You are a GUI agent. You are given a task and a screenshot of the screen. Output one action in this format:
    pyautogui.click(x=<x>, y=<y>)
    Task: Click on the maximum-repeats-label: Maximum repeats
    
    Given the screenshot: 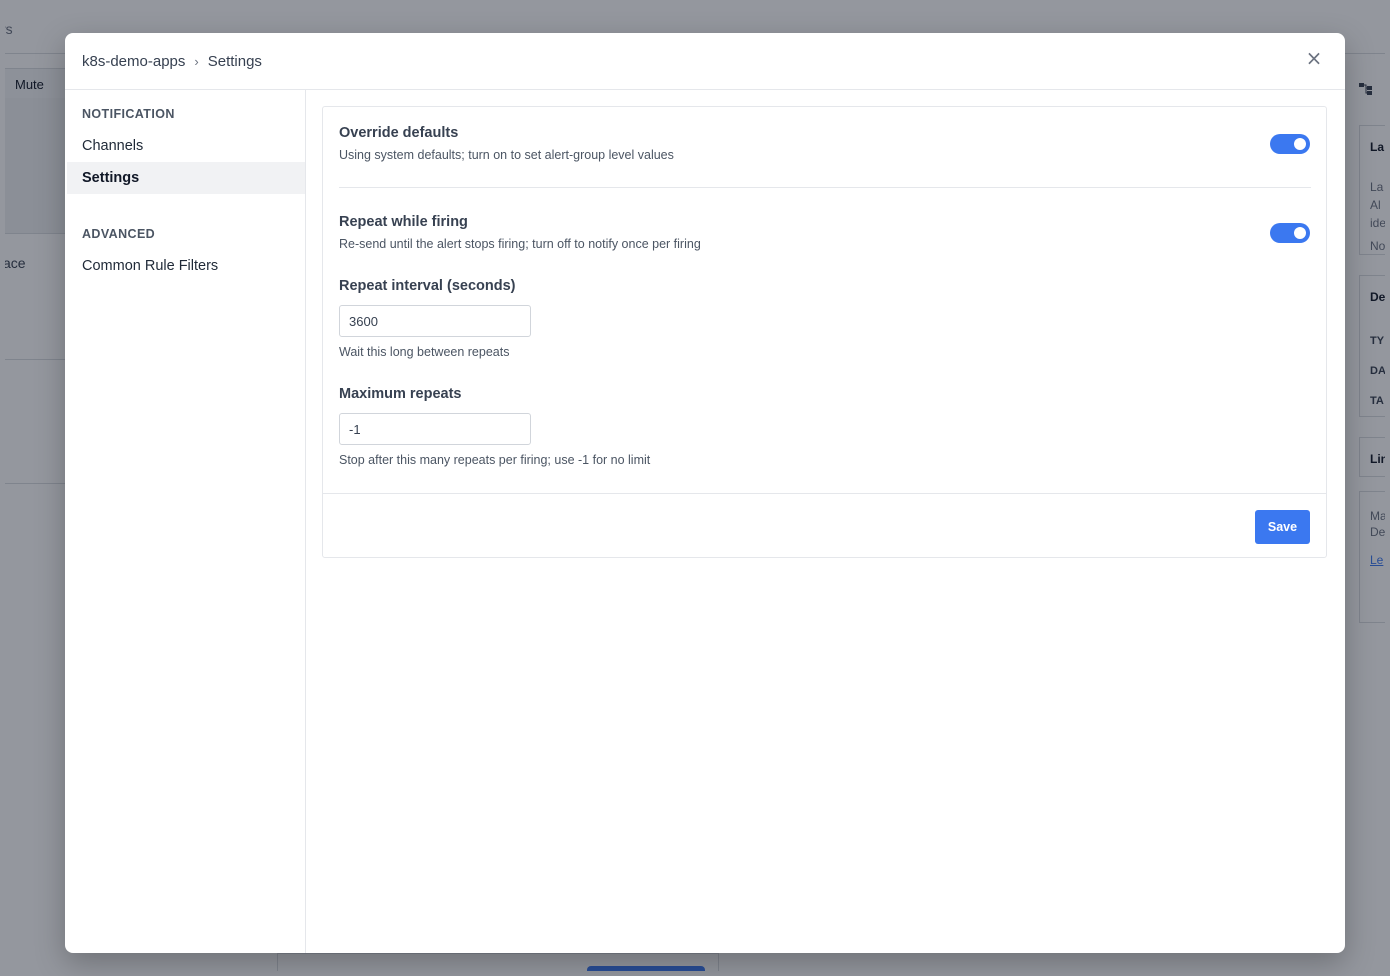 What is the action you would take?
    pyautogui.click(x=400, y=394)
    